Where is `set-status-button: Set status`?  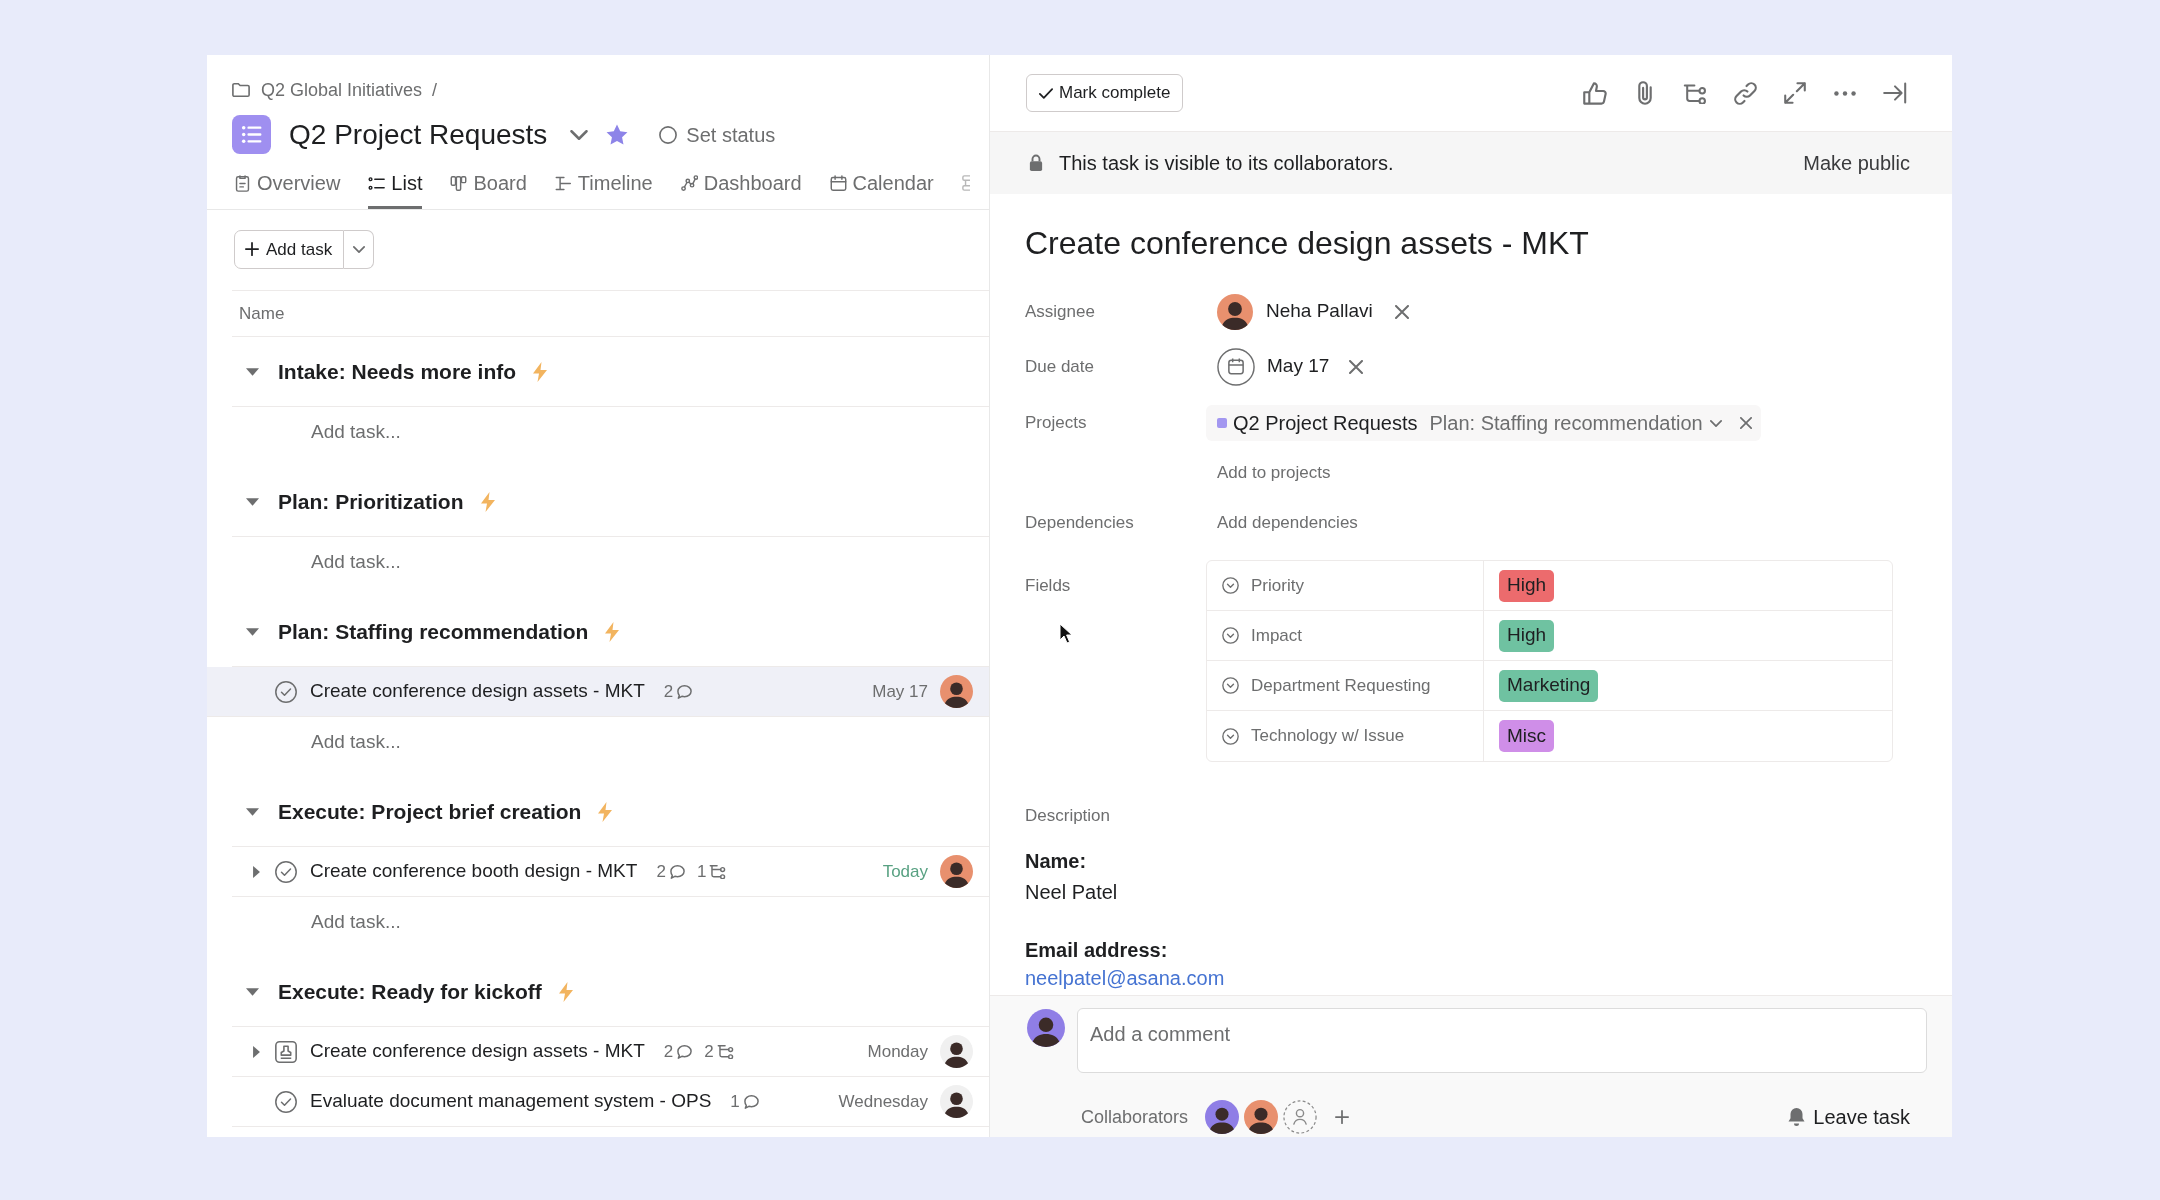
set-status-button: Set status is located at coordinates (717, 134).